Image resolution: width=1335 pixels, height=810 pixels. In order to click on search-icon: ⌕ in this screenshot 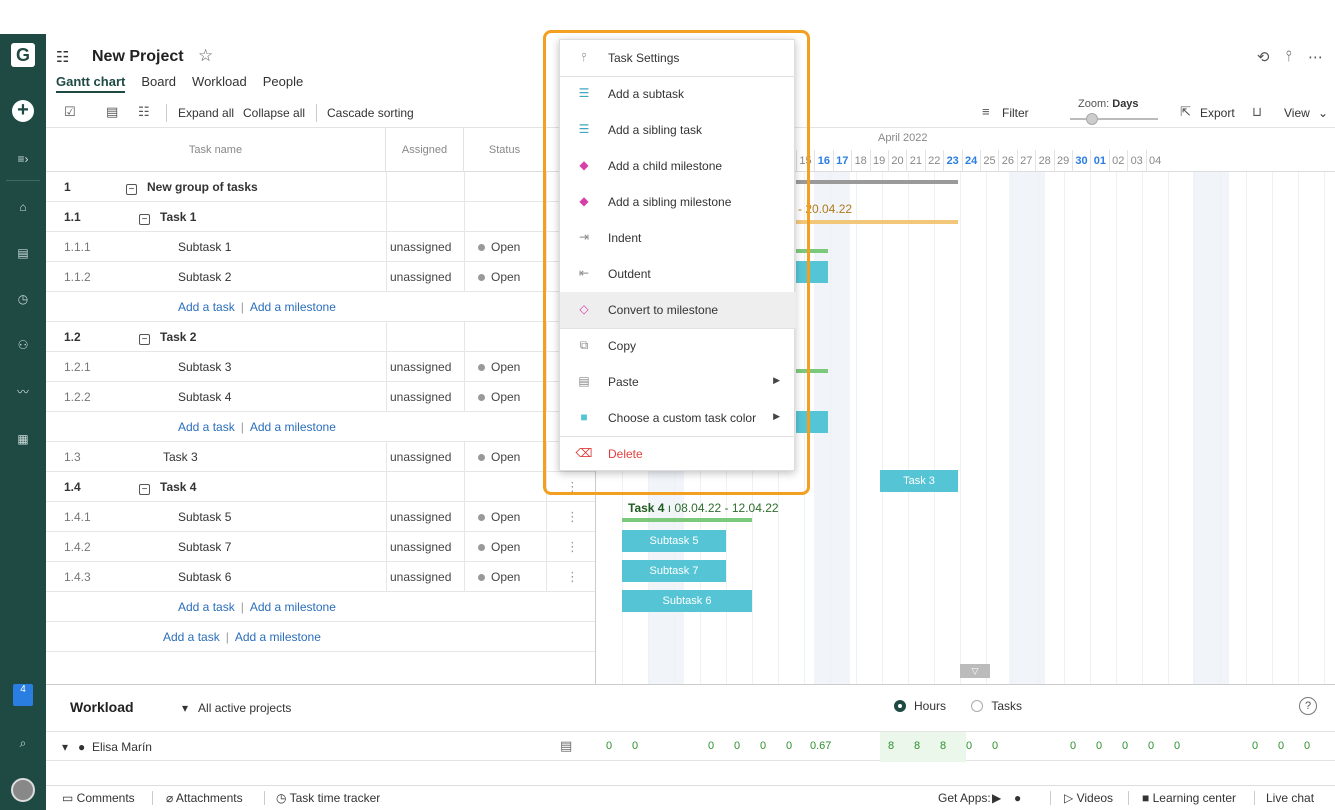, I will do `click(23, 743)`.